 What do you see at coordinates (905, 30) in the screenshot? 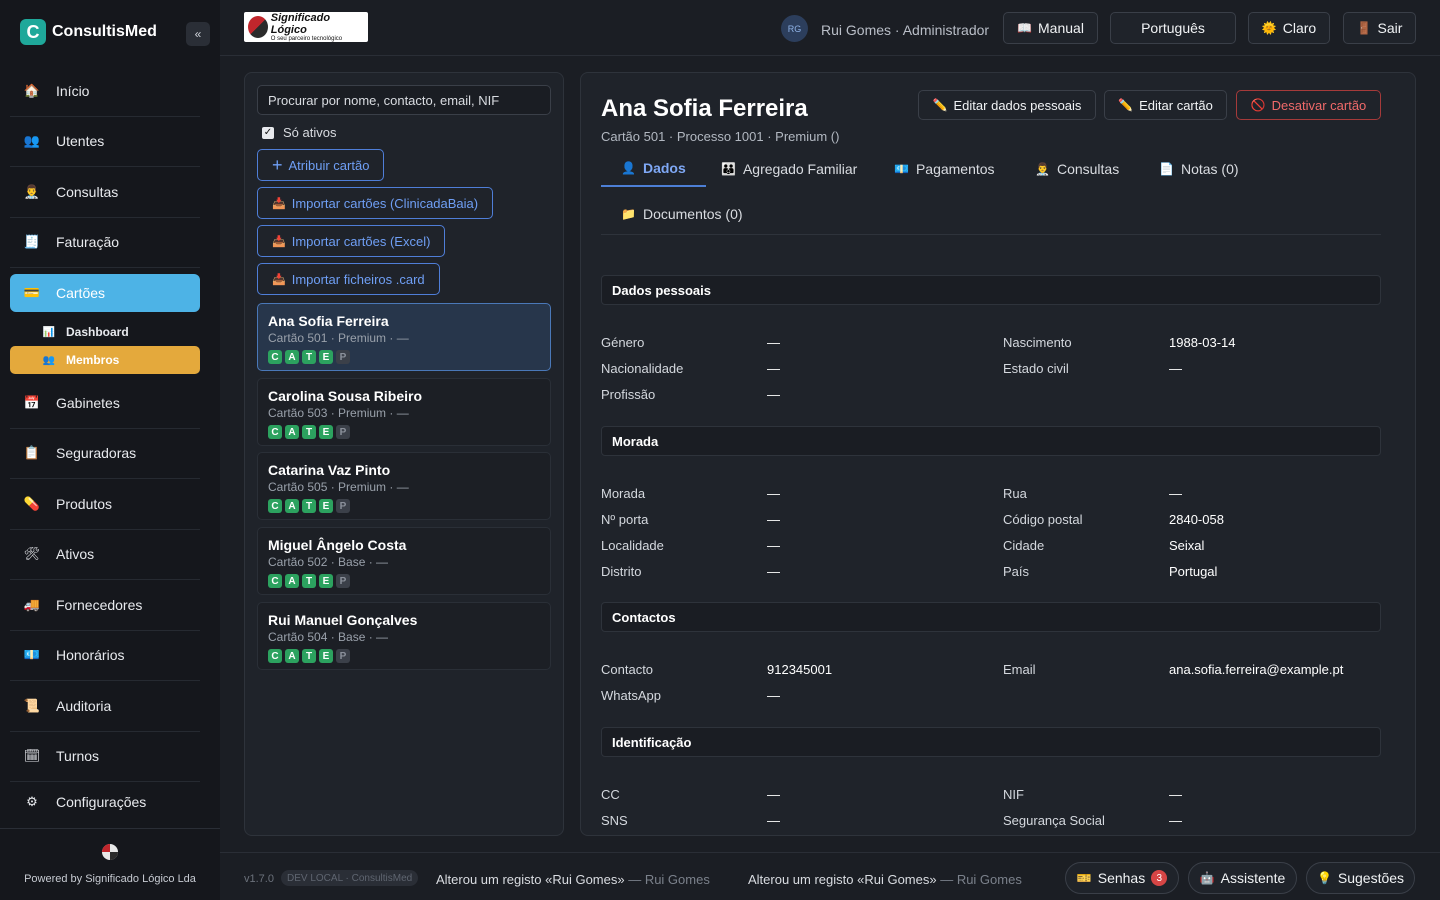
I see `user-label: Rui Gomes · Administrador` at bounding box center [905, 30].